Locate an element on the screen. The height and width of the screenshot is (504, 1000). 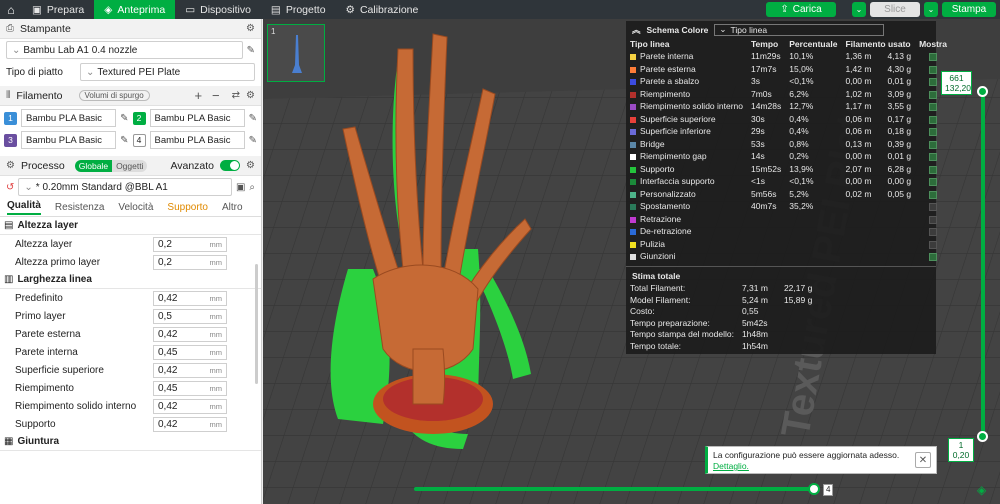
tab-velocita: Velocità is located at coordinates (135, 207).